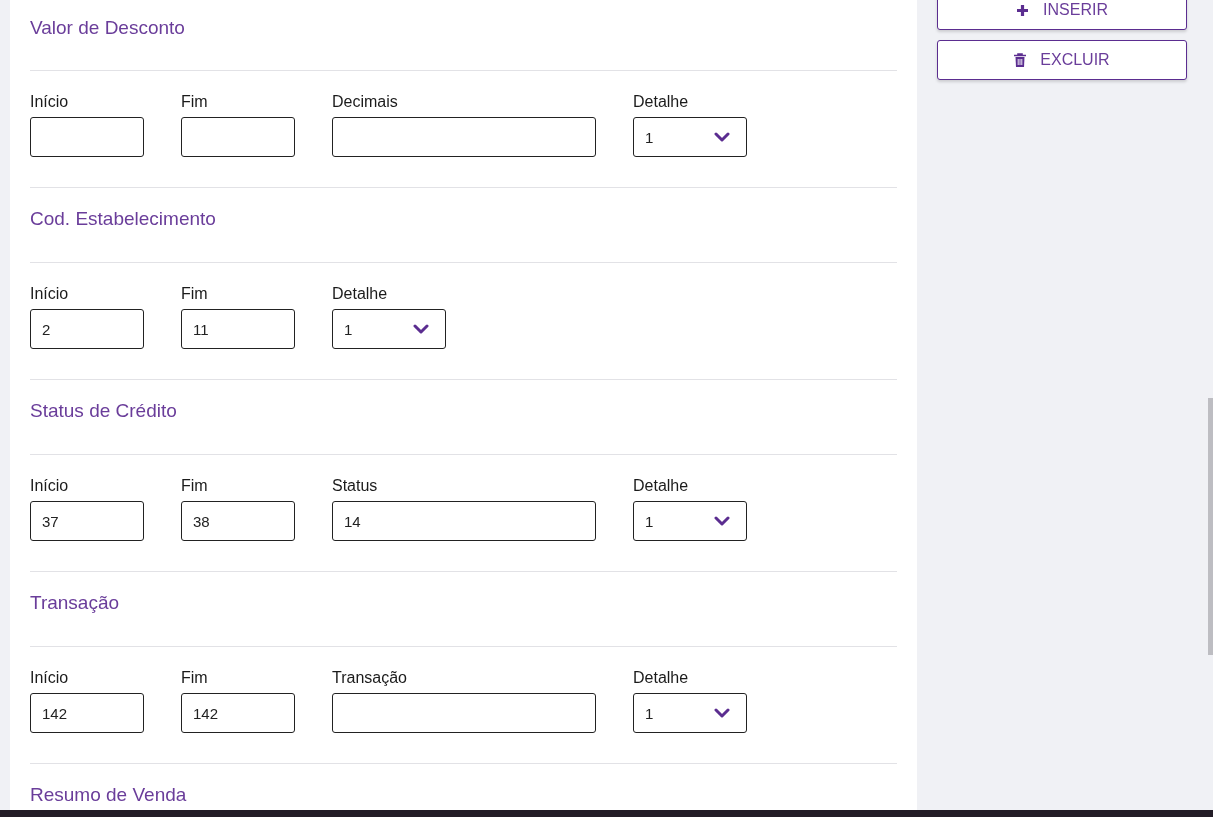 This screenshot has width=1213, height=817. What do you see at coordinates (238, 521) in the screenshot?
I see `input-field: 38` at bounding box center [238, 521].